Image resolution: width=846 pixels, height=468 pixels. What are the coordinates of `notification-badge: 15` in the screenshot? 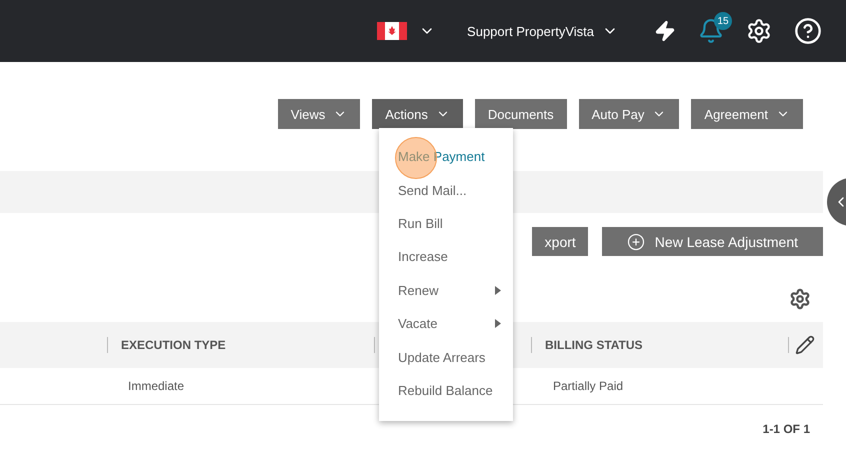 It's located at (723, 21).